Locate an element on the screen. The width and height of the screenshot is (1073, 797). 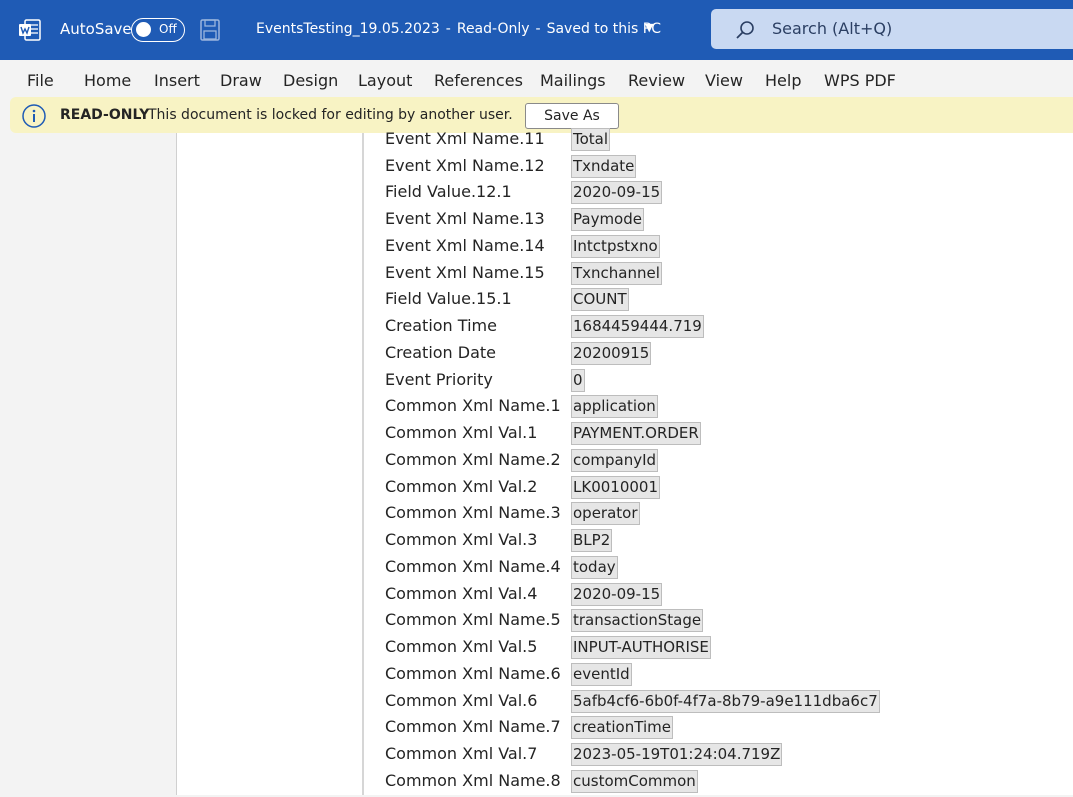
tab-help: Help is located at coordinates (783, 80).